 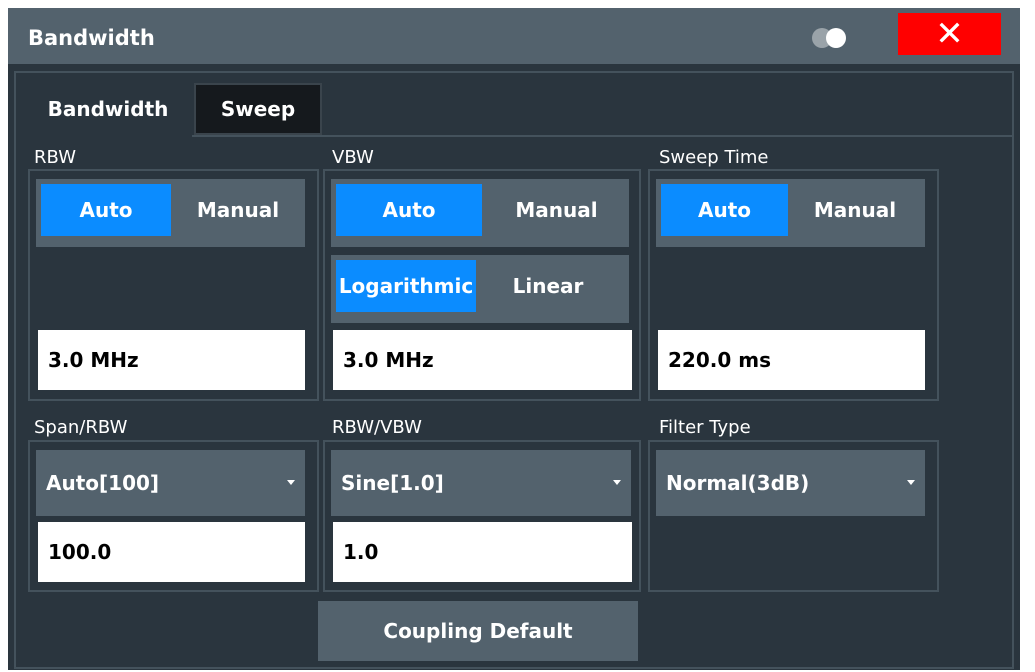 I want to click on sweep-time-mode-switch: Auto Manual, so click(x=790, y=213).